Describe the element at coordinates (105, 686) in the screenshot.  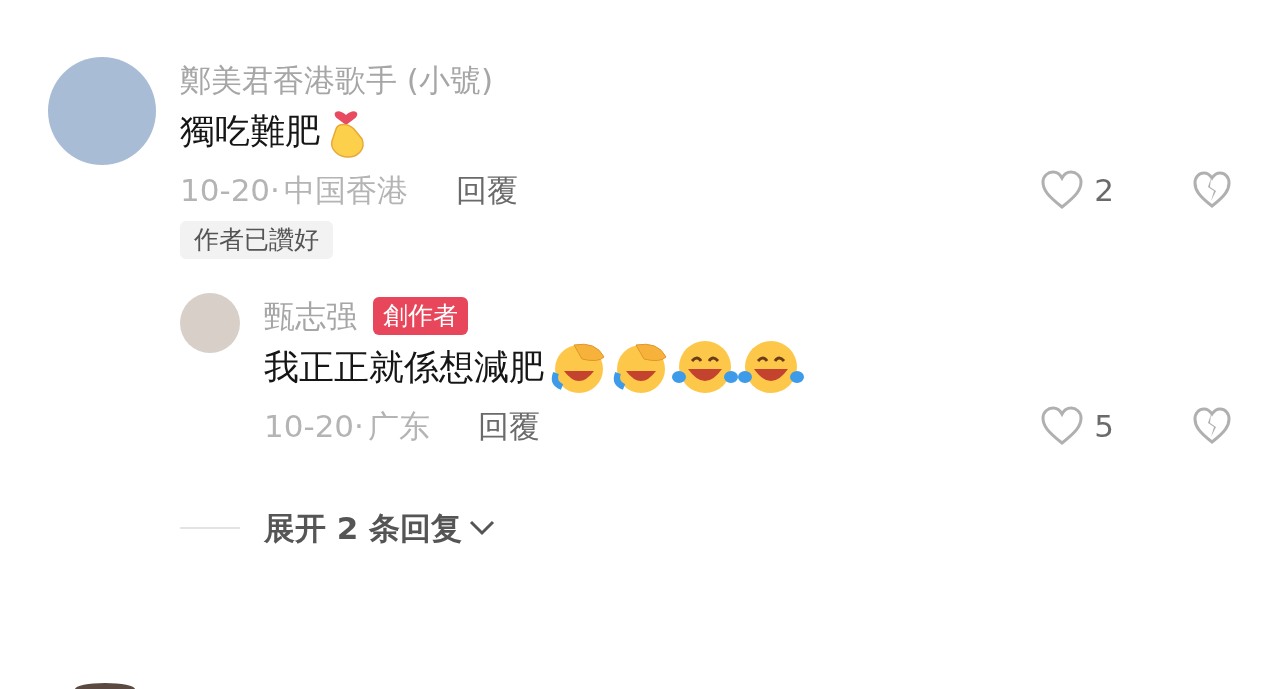
I see `avatar-photo-placeholder` at that location.